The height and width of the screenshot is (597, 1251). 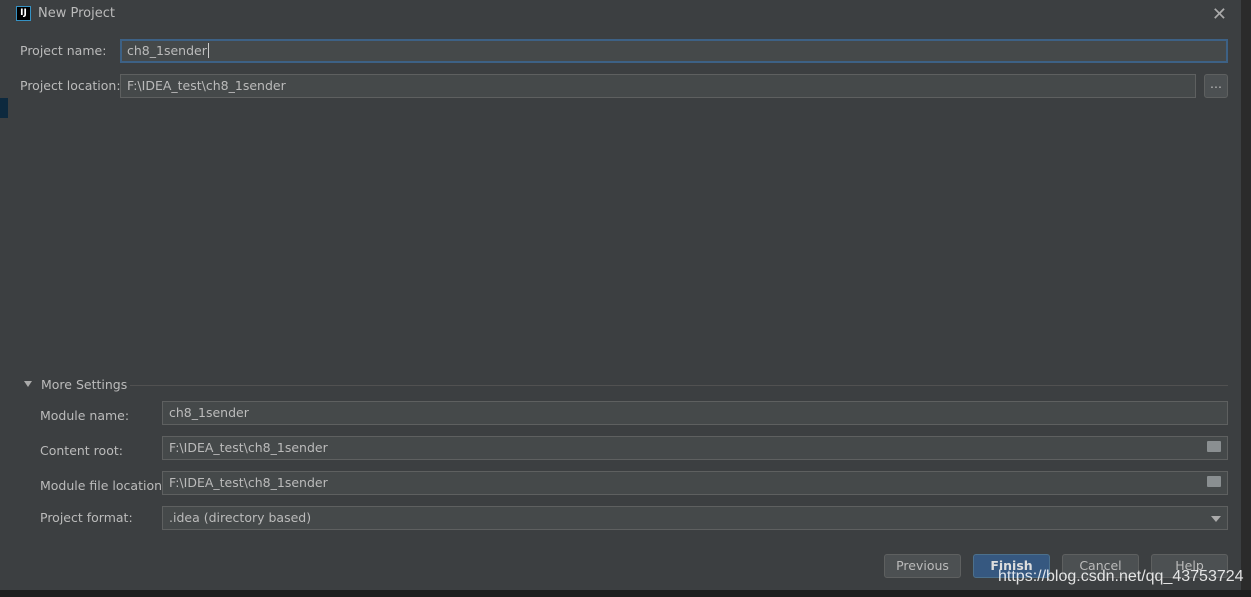 What do you see at coordinates (4, 298) in the screenshot?
I see `background-ide` at bounding box center [4, 298].